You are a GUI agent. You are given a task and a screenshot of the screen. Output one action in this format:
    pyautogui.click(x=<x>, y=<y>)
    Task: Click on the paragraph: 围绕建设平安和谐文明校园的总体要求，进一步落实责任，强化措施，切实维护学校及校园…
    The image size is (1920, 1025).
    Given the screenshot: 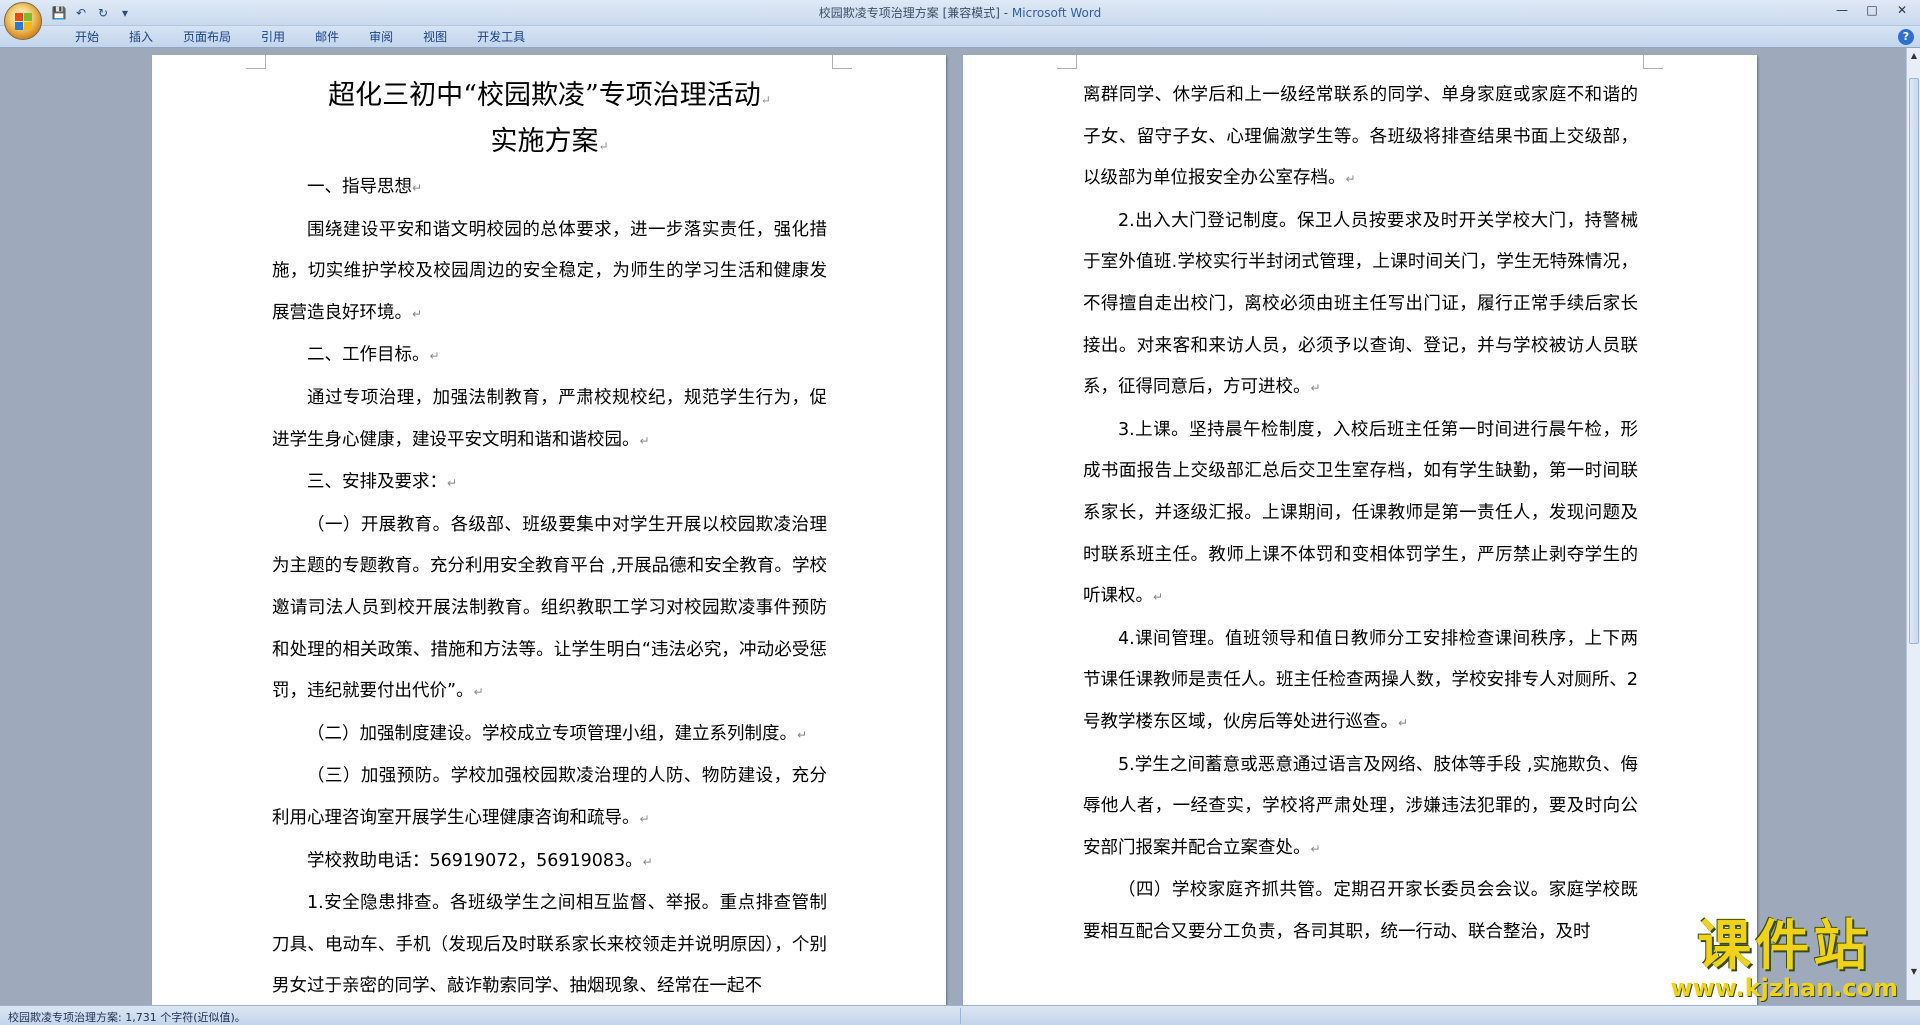 What is the action you would take?
    pyautogui.click(x=549, y=273)
    